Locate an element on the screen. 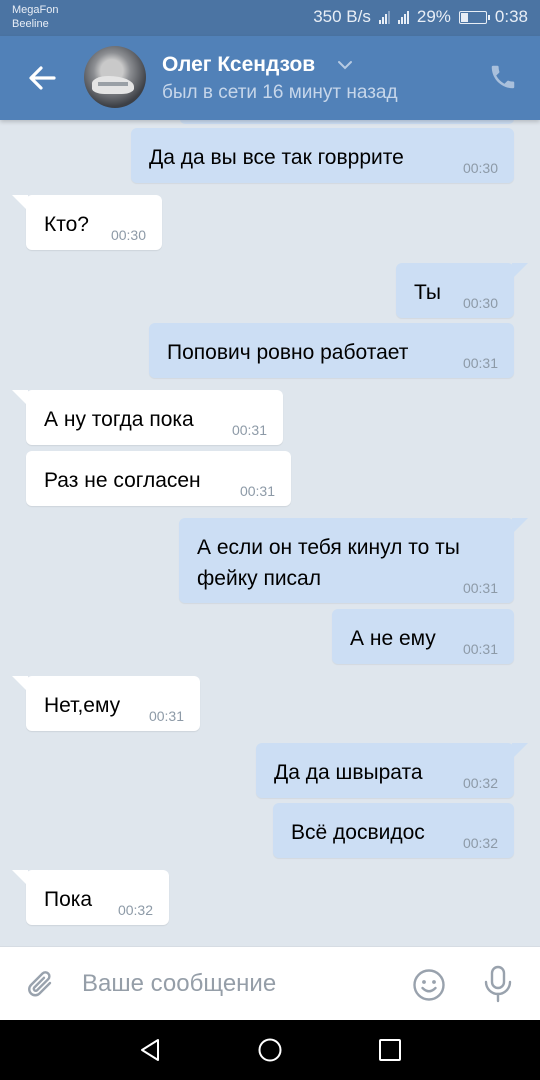 The width and height of the screenshot is (540, 1080). message-text: А ну тогда пока is located at coordinates (119, 419).